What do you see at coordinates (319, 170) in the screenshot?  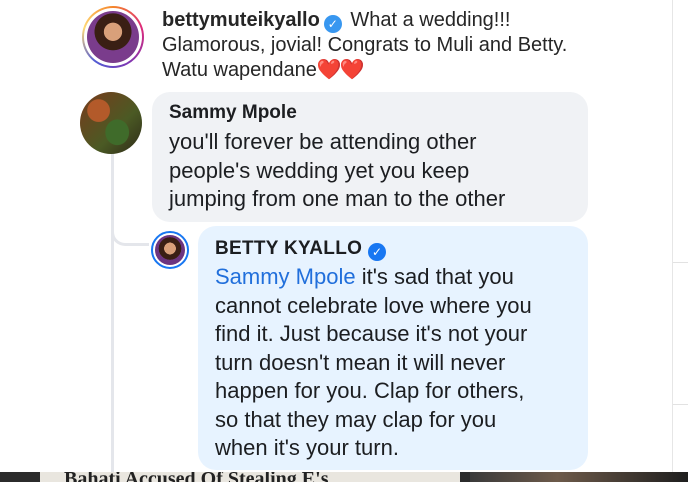 I see `comment-line: people's wedding yet you keep` at bounding box center [319, 170].